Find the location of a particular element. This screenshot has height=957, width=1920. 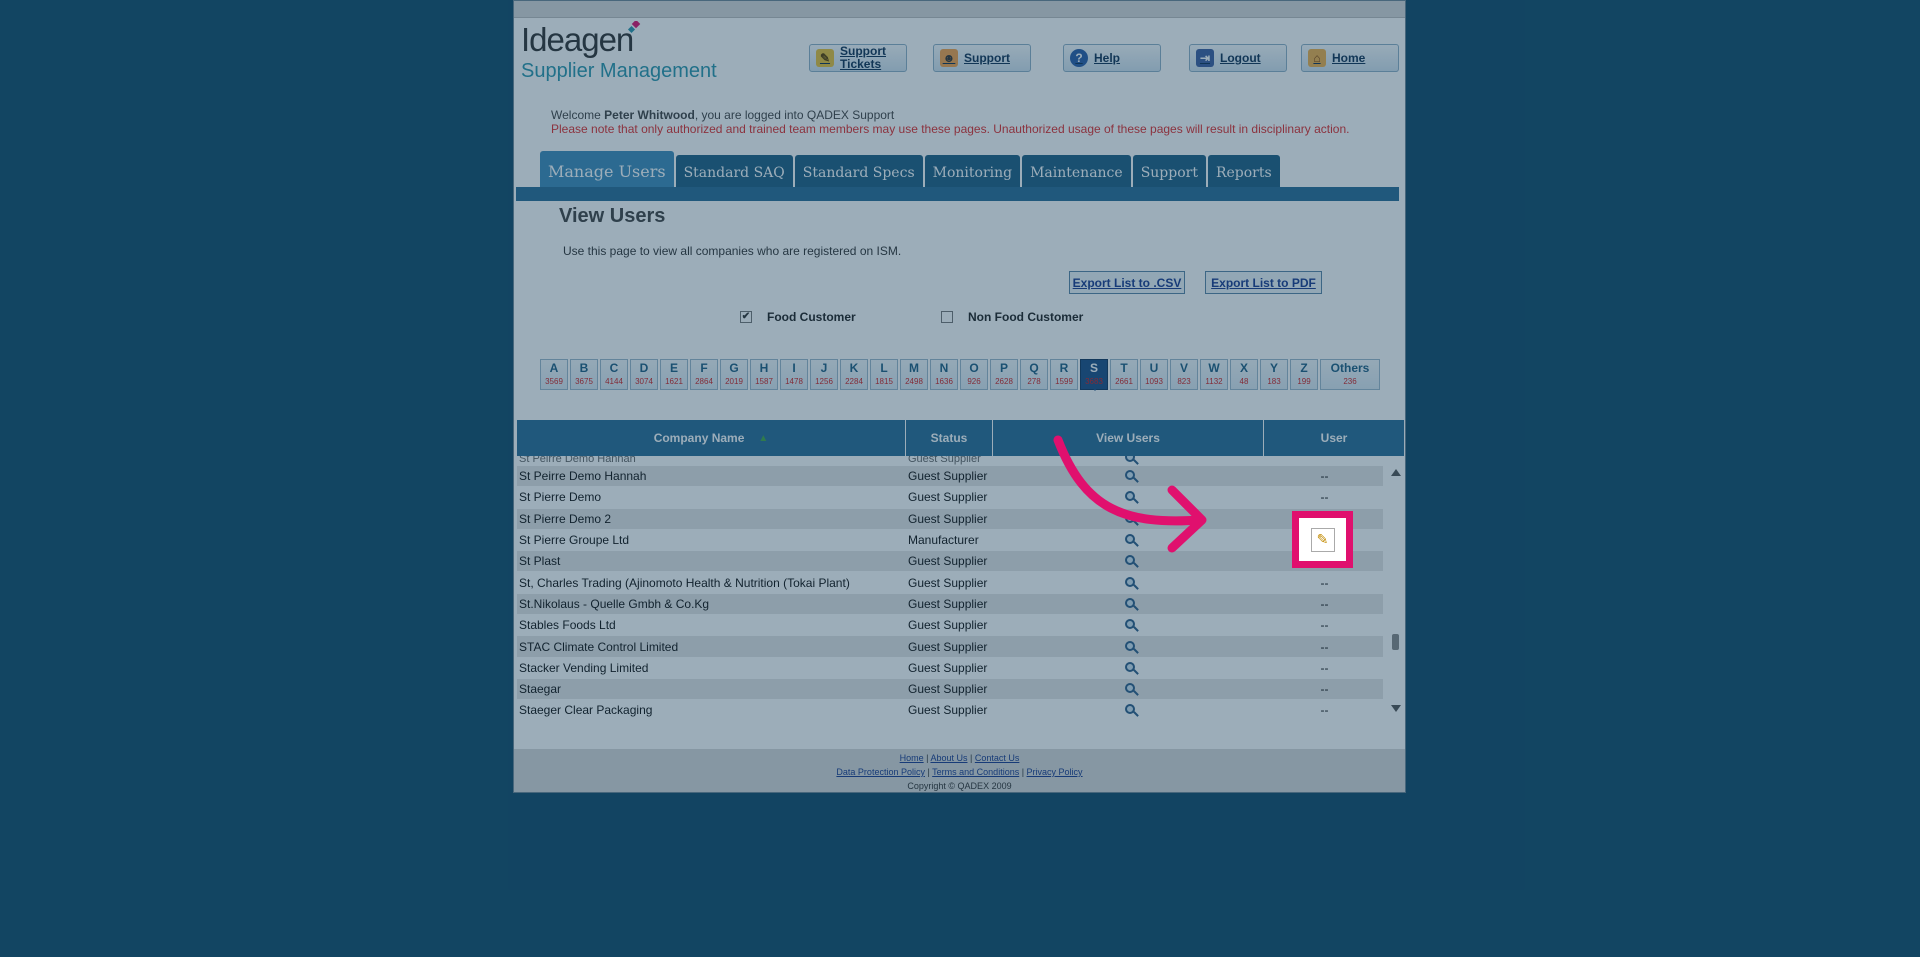

table-row: Staegar Guest Supplier -- is located at coordinates (950, 689).